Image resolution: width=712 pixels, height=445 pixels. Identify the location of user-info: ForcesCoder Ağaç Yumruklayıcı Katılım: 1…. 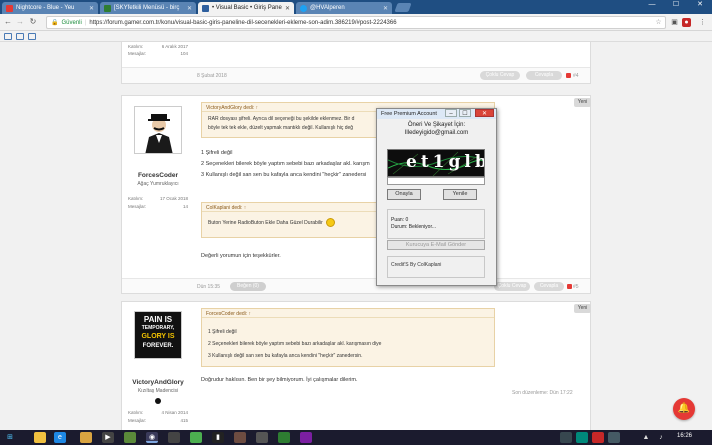
(158, 195).